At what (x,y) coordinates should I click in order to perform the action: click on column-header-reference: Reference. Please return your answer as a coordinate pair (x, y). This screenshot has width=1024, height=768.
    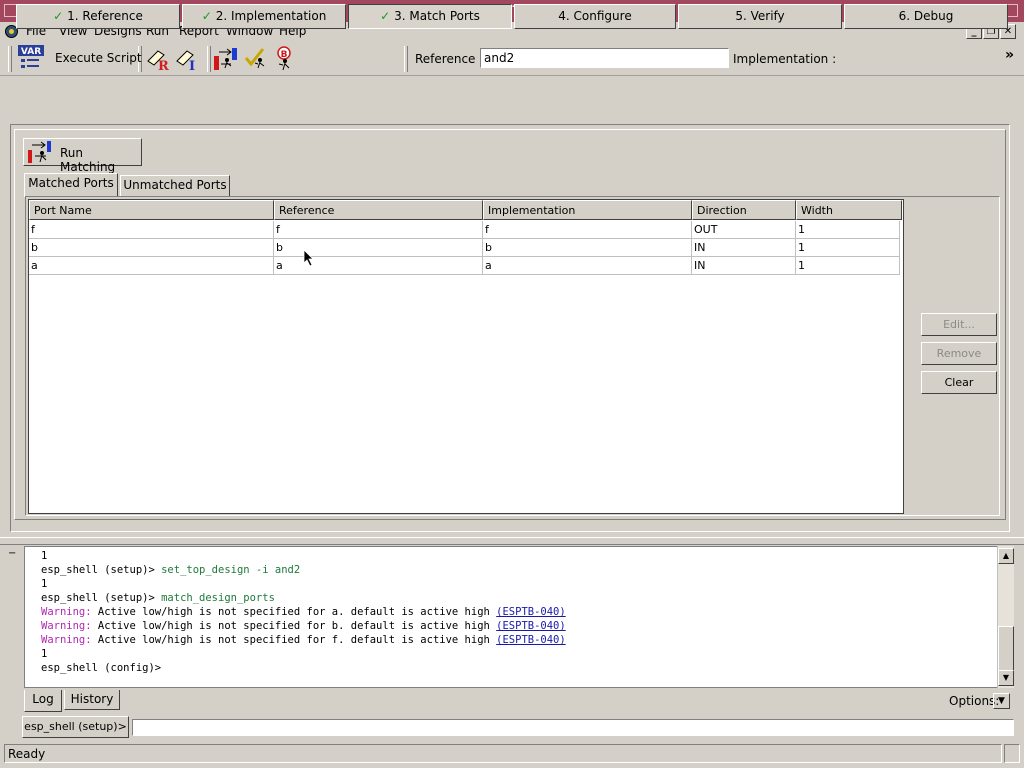
    Looking at the image, I should click on (378, 210).